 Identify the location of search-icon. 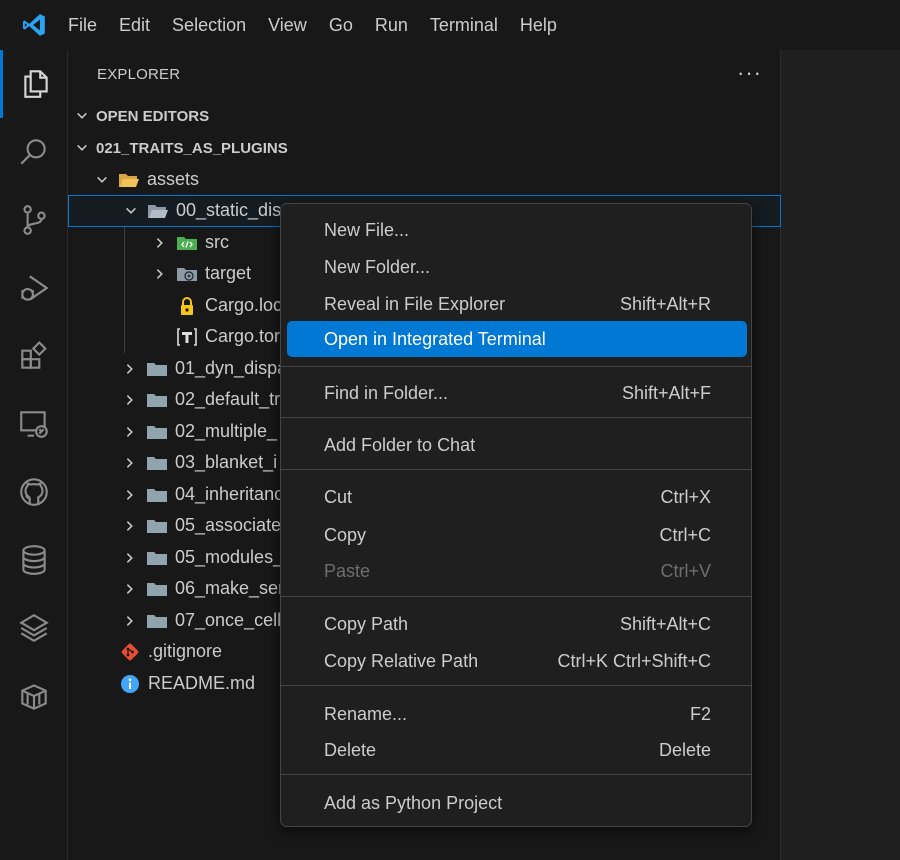
(34, 152).